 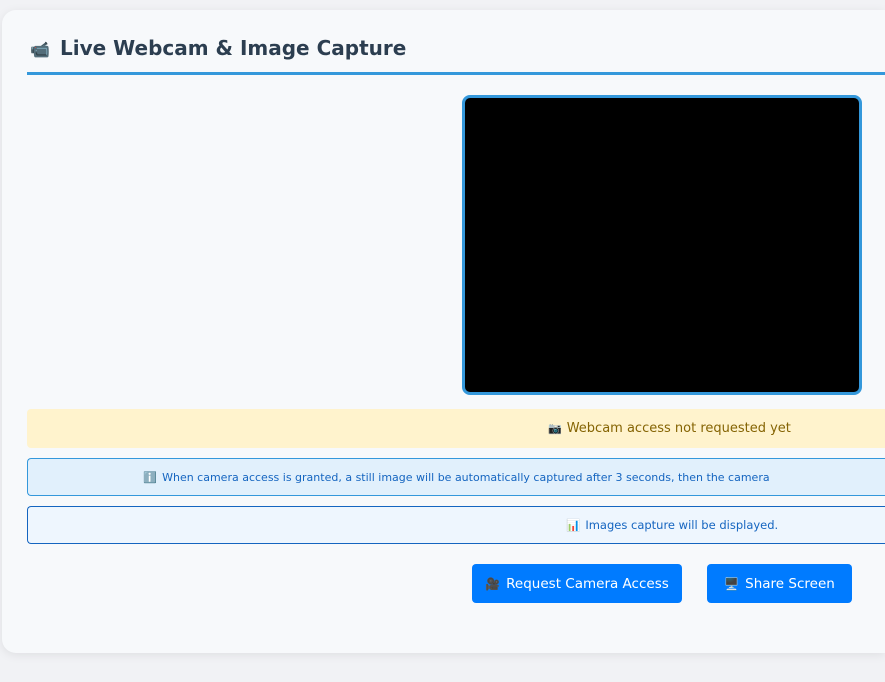 I want to click on images-placeholder: 📊 Images capture will be displayed., so click(x=456, y=525).